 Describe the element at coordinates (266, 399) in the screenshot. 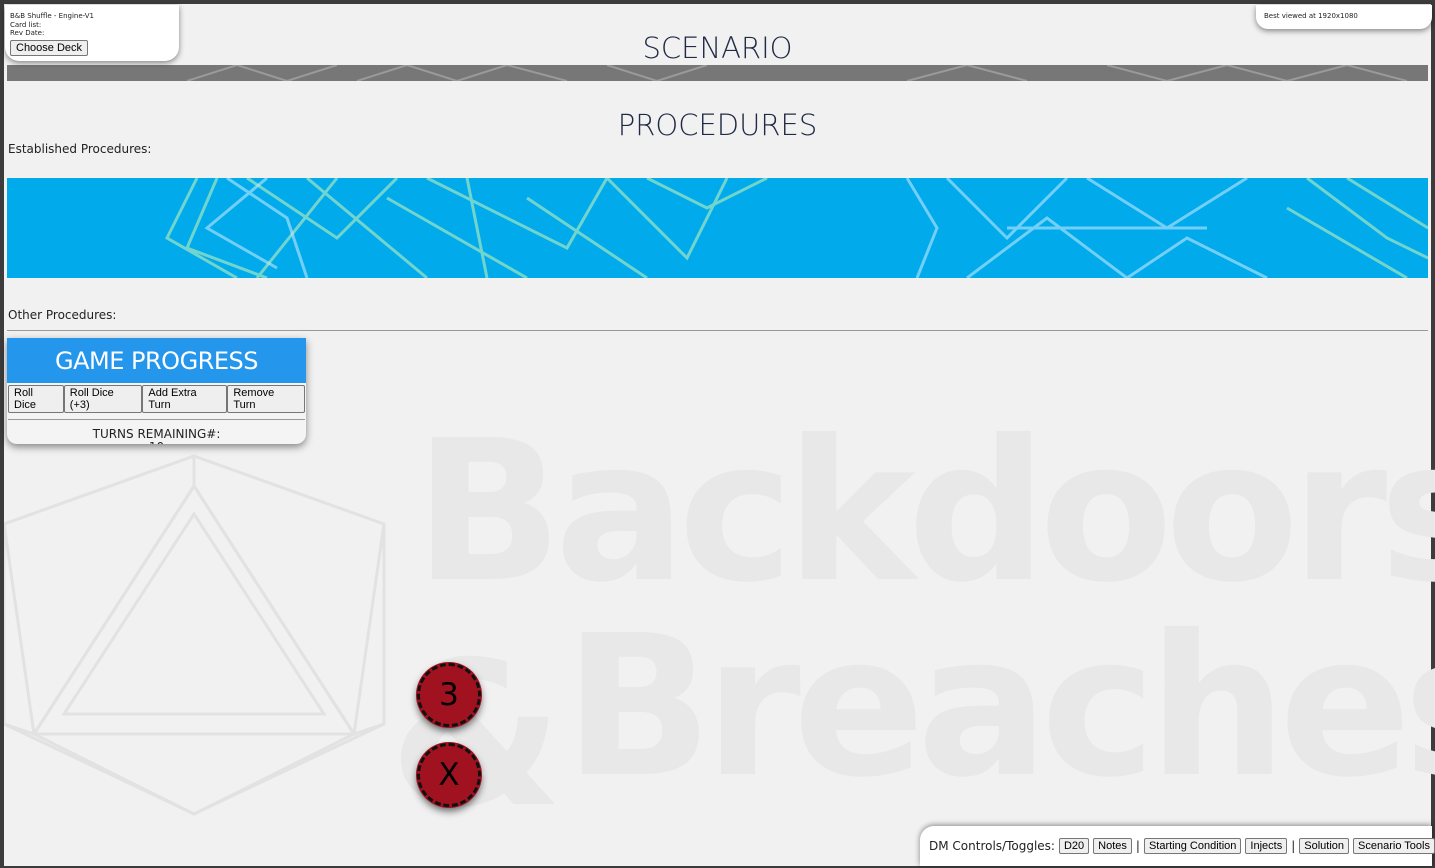

I see `remove-turn-button: Remove Turn` at that location.